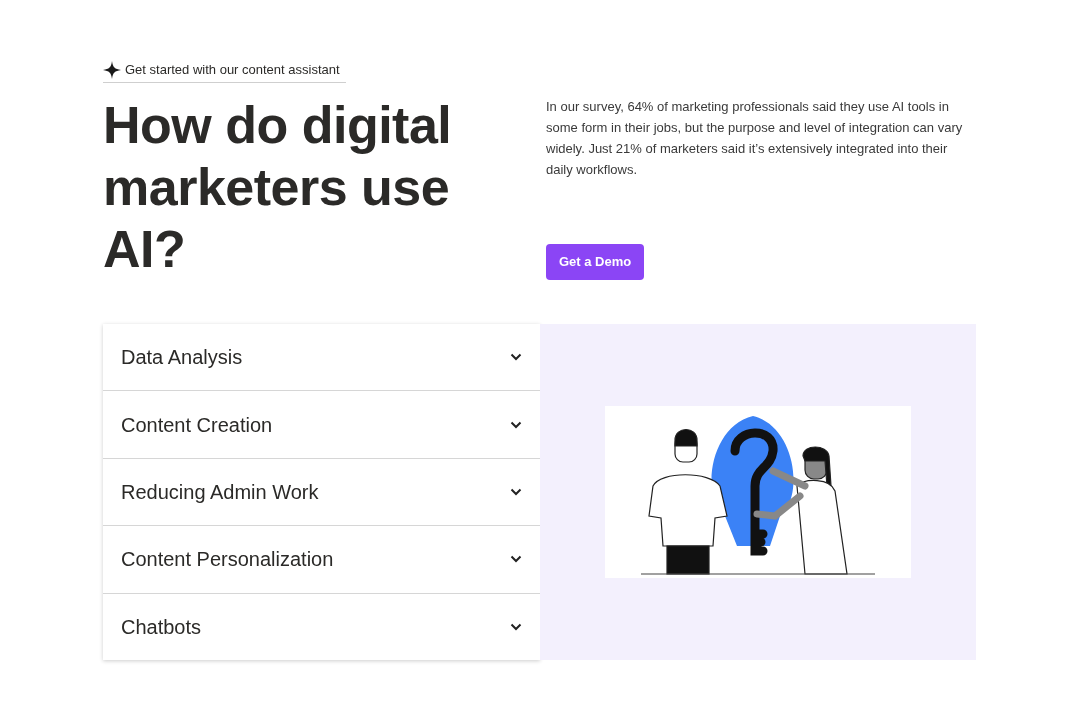 Image resolution: width=1080 pixels, height=720 pixels. I want to click on eyebrow-text: Get started with our content assistant, so click(232, 70).